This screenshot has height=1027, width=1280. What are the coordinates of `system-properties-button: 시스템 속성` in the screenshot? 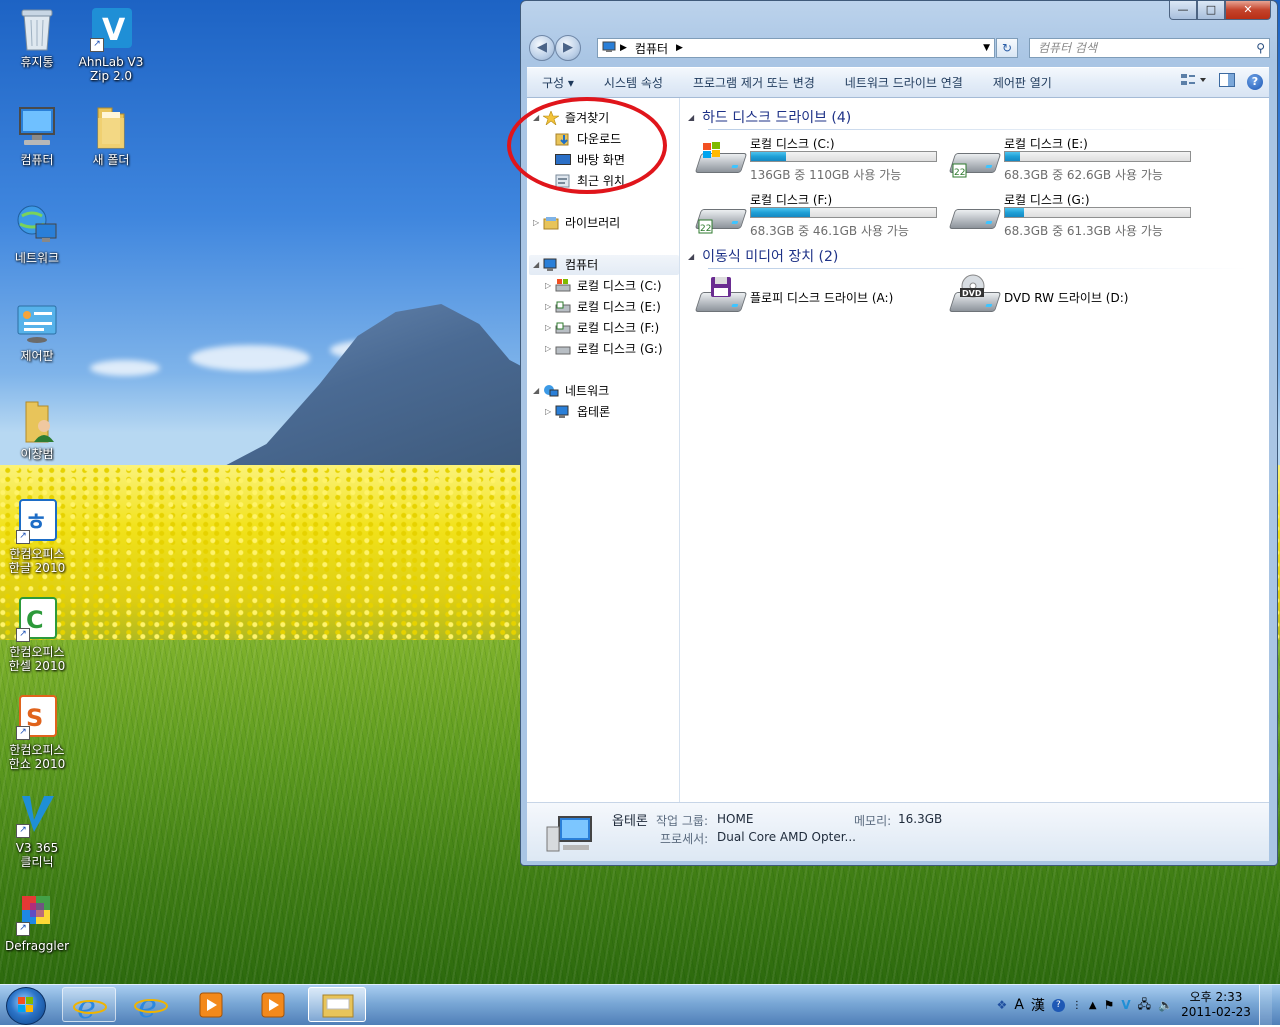 It's located at (633, 82).